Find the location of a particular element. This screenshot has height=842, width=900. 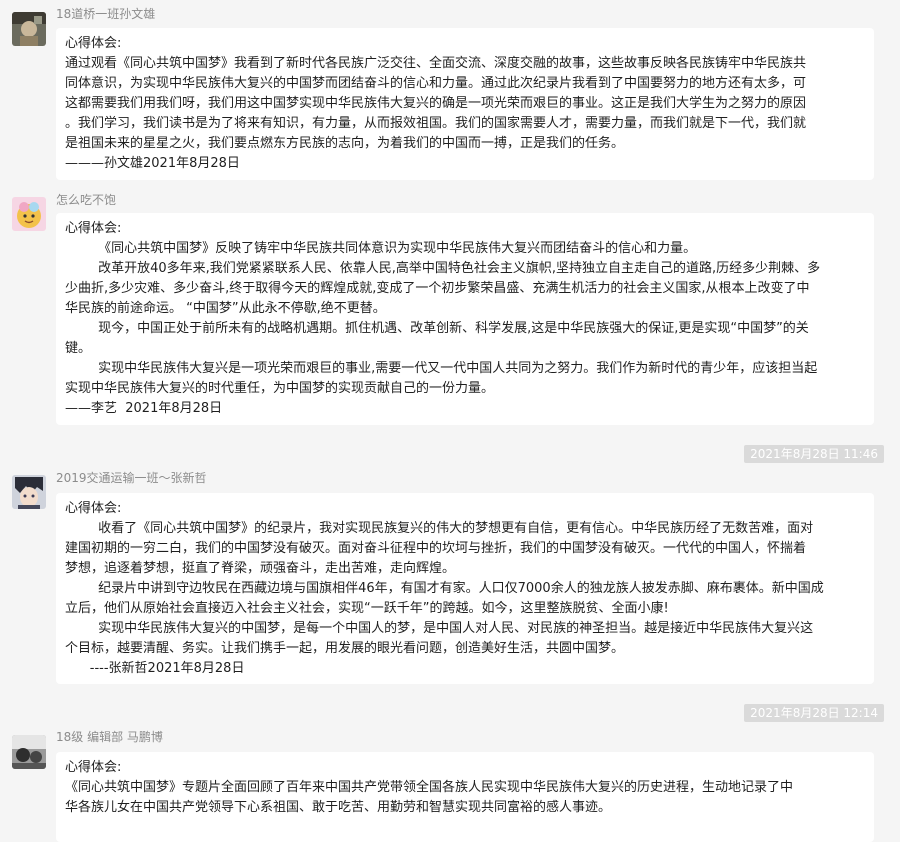

timestamp: 2021年8月28日 11:46 is located at coordinates (814, 454).